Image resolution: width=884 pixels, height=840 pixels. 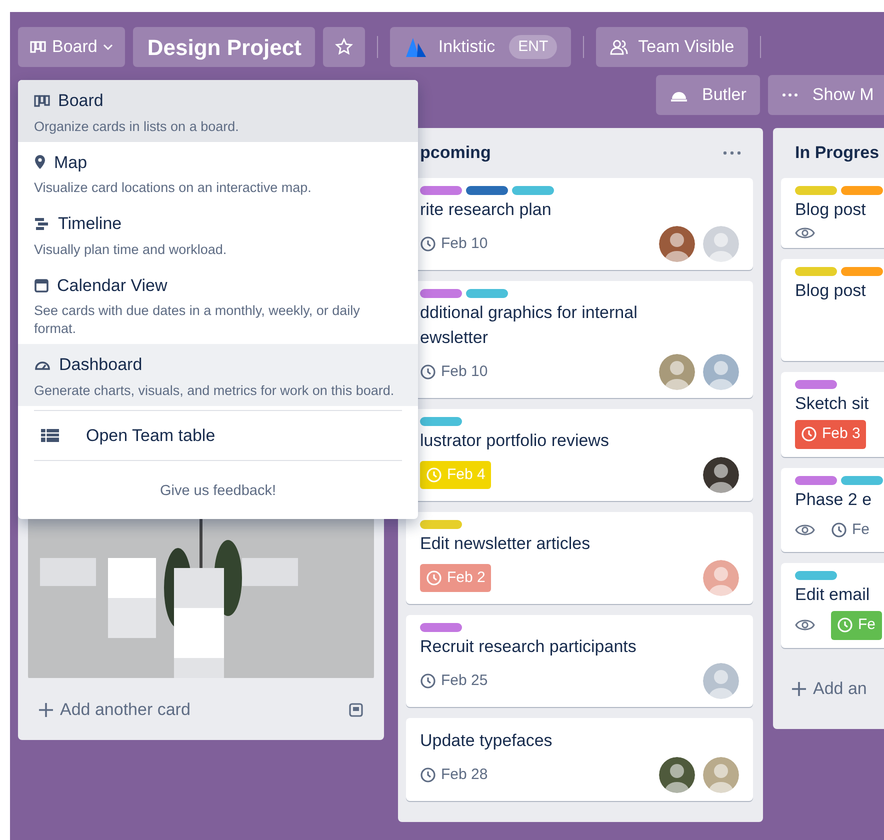 What do you see at coordinates (42, 223) in the screenshot?
I see `timeline-icon` at bounding box center [42, 223].